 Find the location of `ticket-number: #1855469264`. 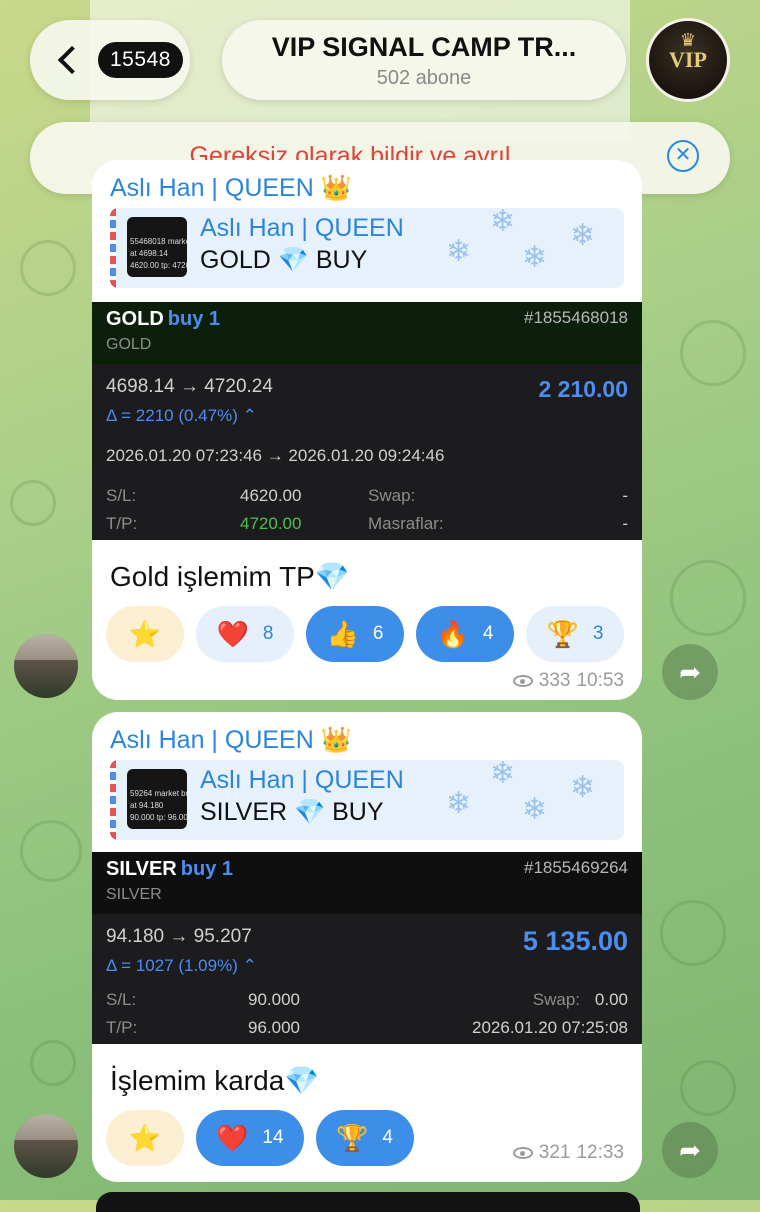

ticket-number: #1855469264 is located at coordinates (575, 867).